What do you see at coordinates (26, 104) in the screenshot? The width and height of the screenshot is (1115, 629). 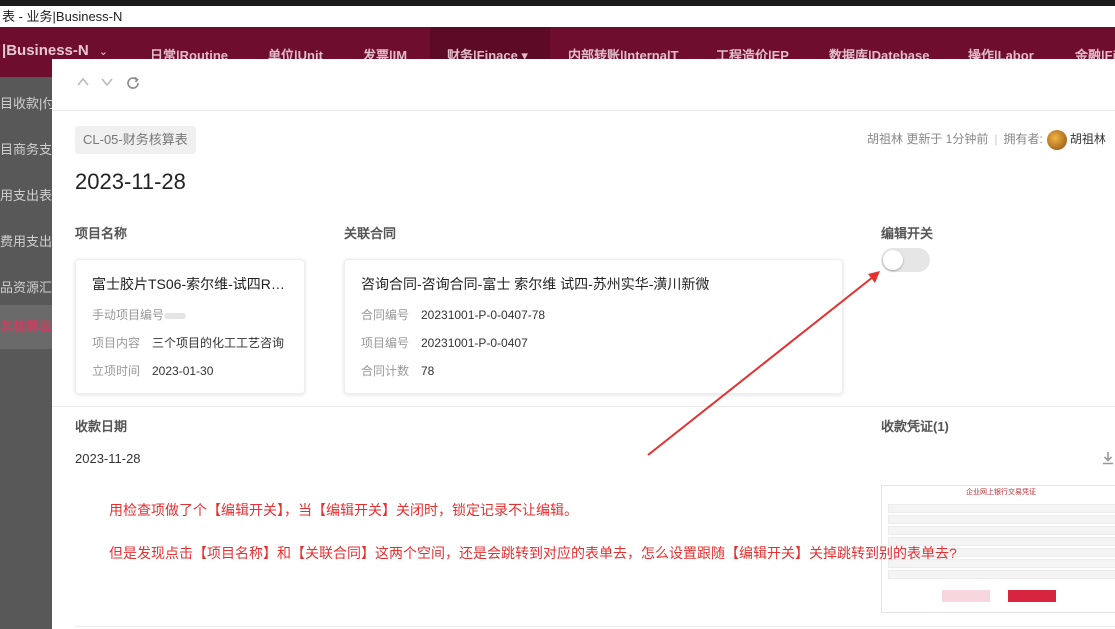 I see `sidebar-item-project-payment: 目收款|付` at bounding box center [26, 104].